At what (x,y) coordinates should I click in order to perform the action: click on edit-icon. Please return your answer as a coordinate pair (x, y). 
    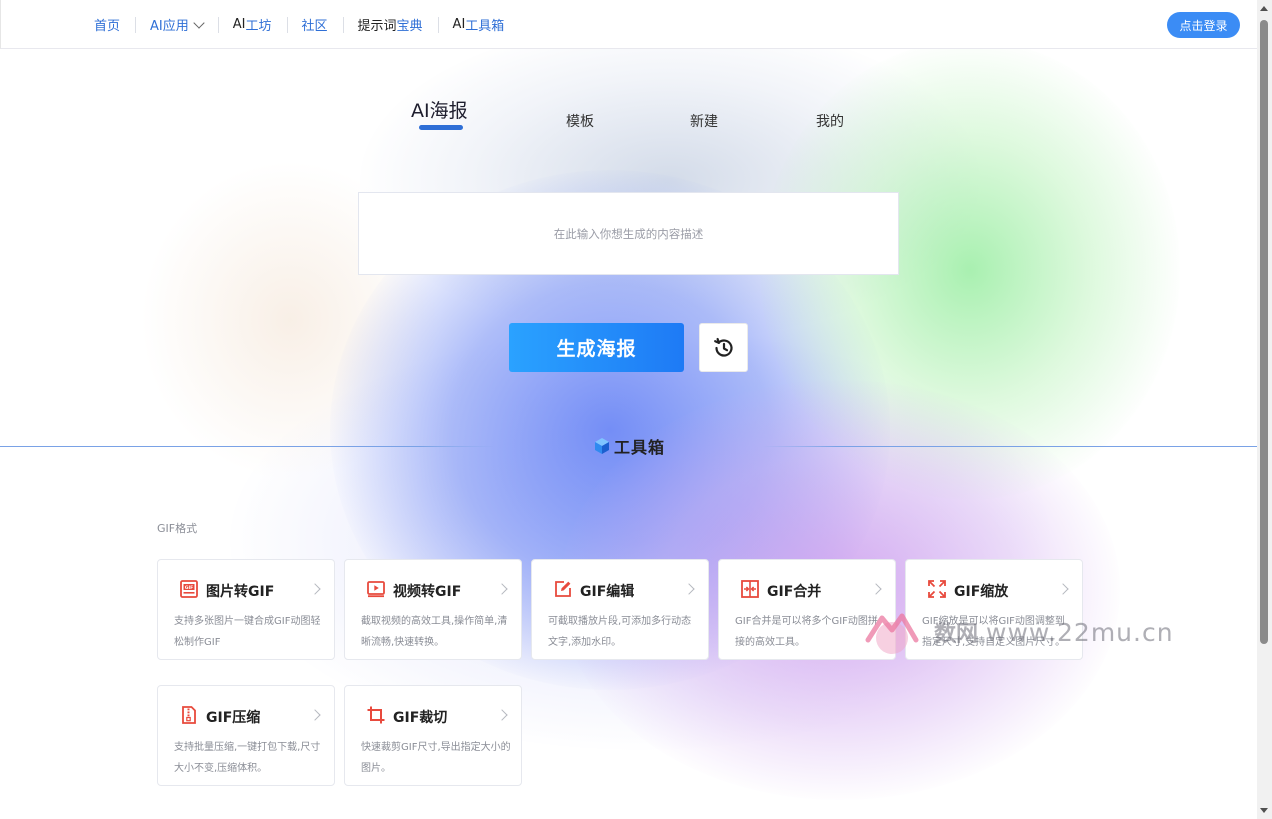
    Looking at the image, I should click on (563, 589).